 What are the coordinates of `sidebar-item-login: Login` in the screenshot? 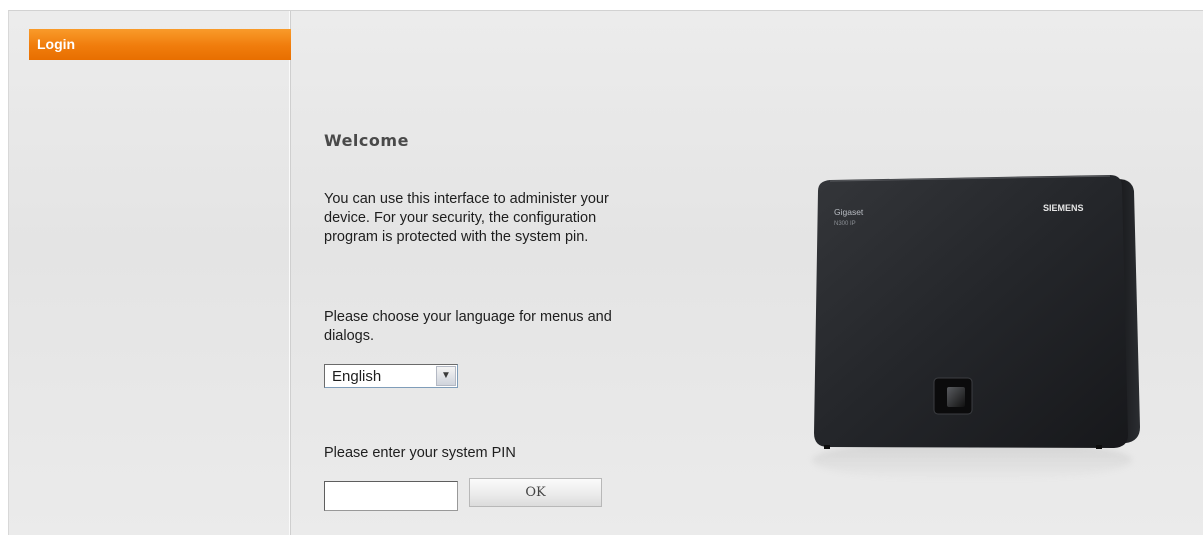 It's located at (160, 44).